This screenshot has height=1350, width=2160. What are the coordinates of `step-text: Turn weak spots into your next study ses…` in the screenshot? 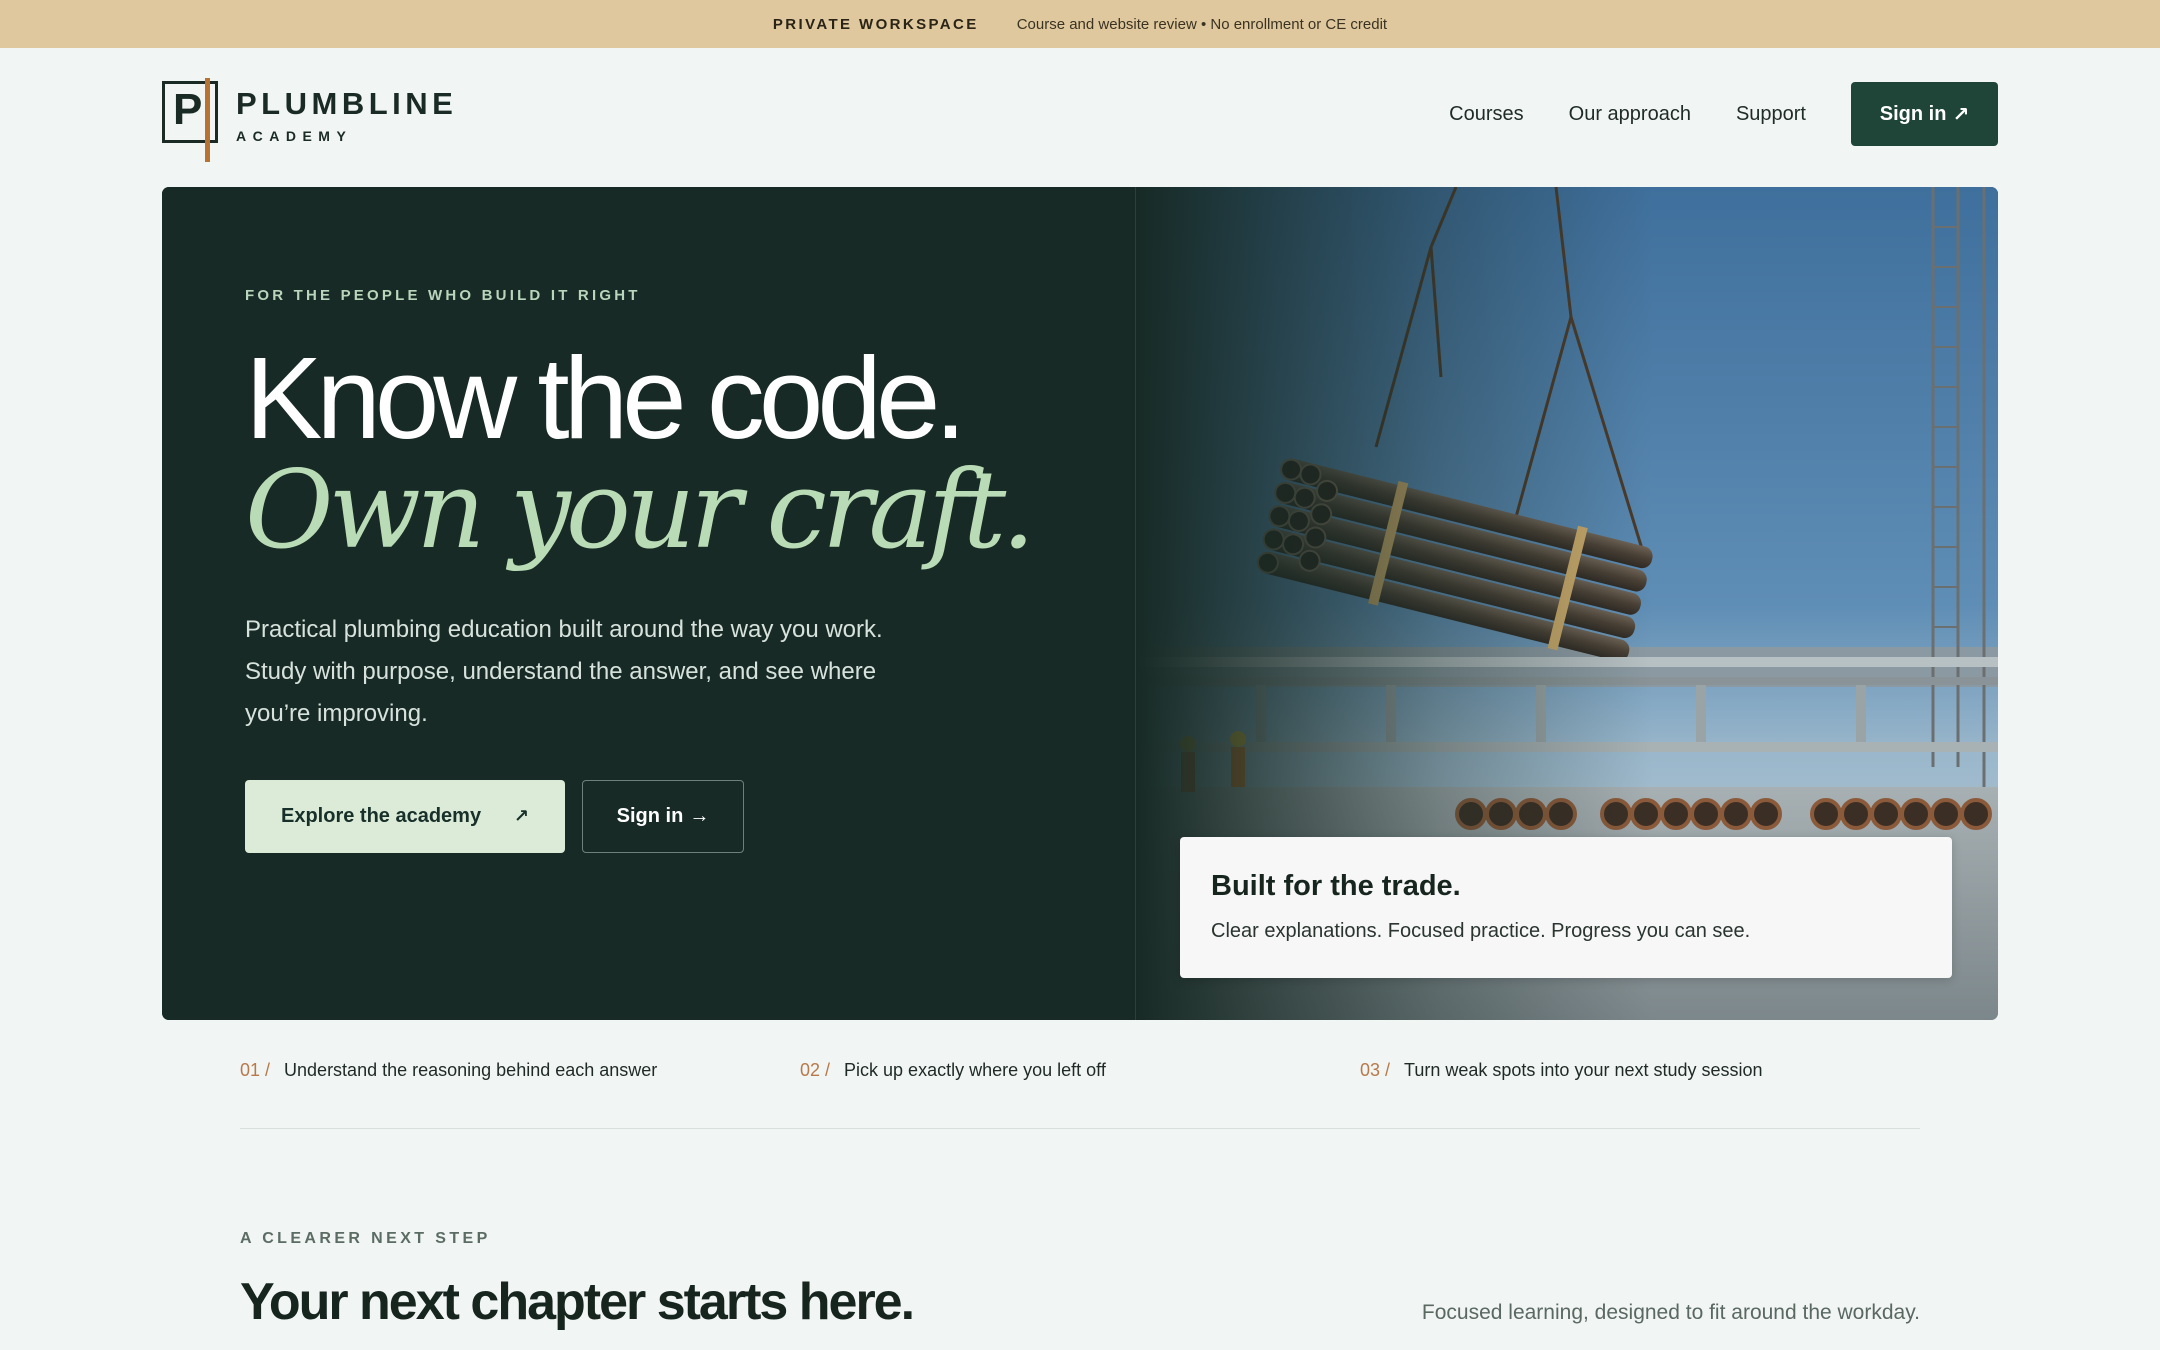 It's located at (1583, 1070).